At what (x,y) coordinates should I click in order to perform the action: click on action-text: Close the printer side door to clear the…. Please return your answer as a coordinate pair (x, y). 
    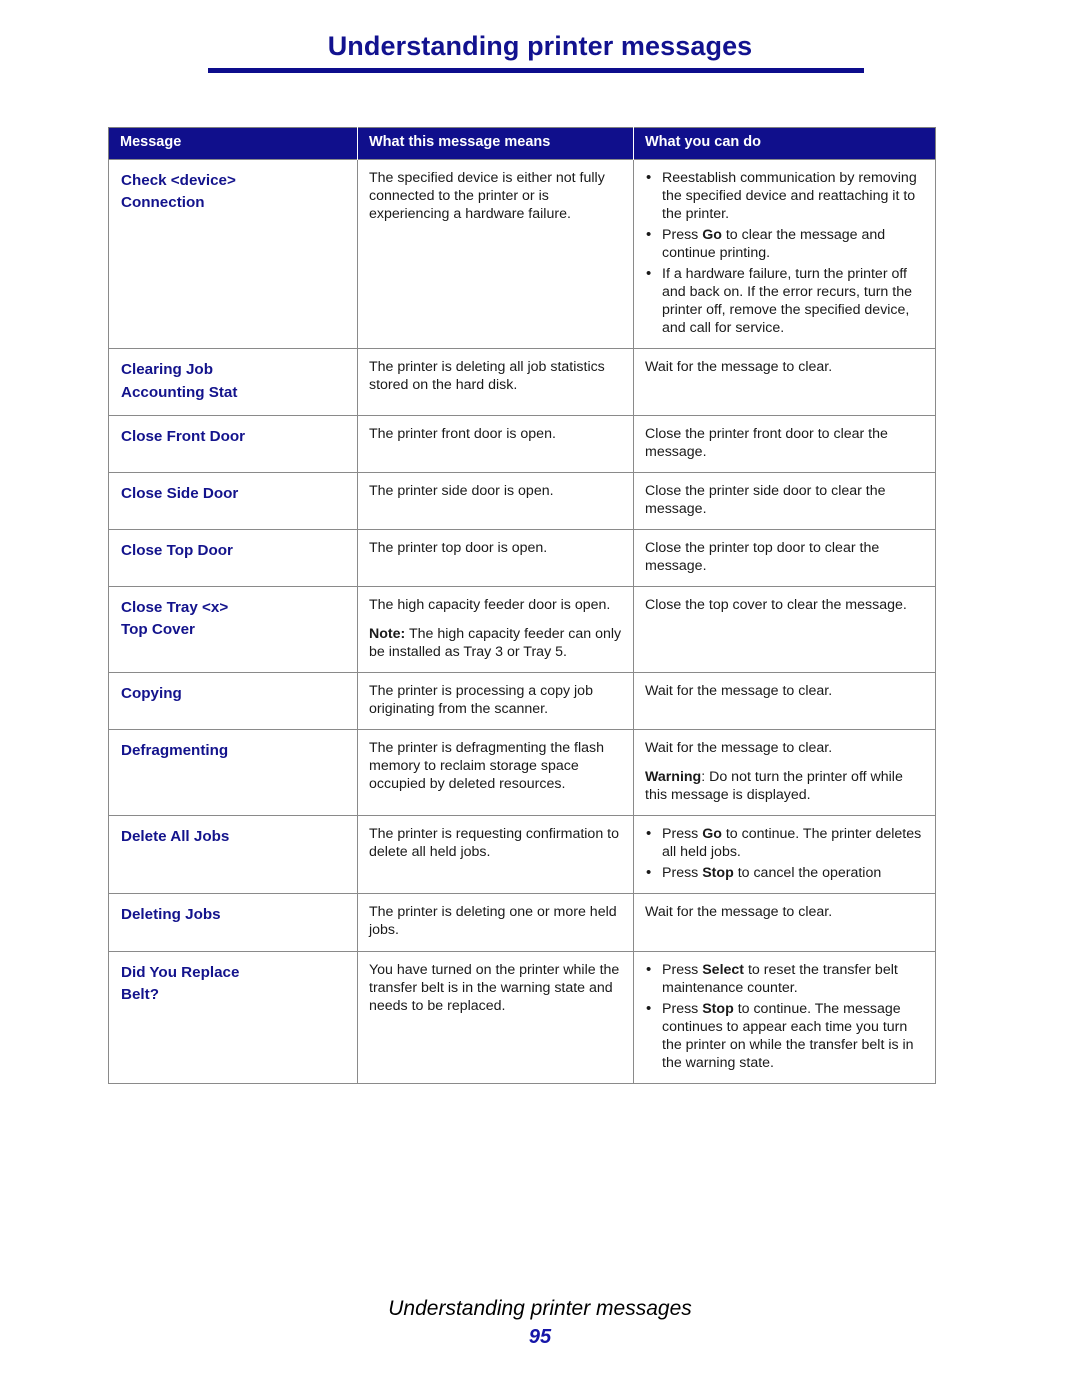
    Looking at the image, I should click on (765, 499).